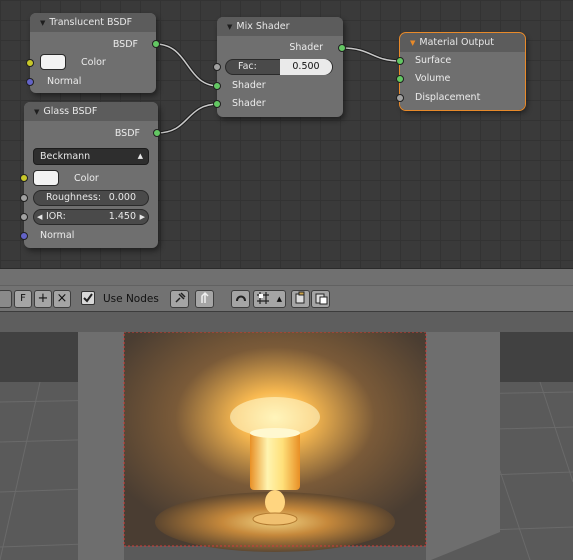 Image resolution: width=573 pixels, height=560 pixels. Describe the element at coordinates (122, 197) in the screenshot. I see `roughness-value: 0.000` at that location.